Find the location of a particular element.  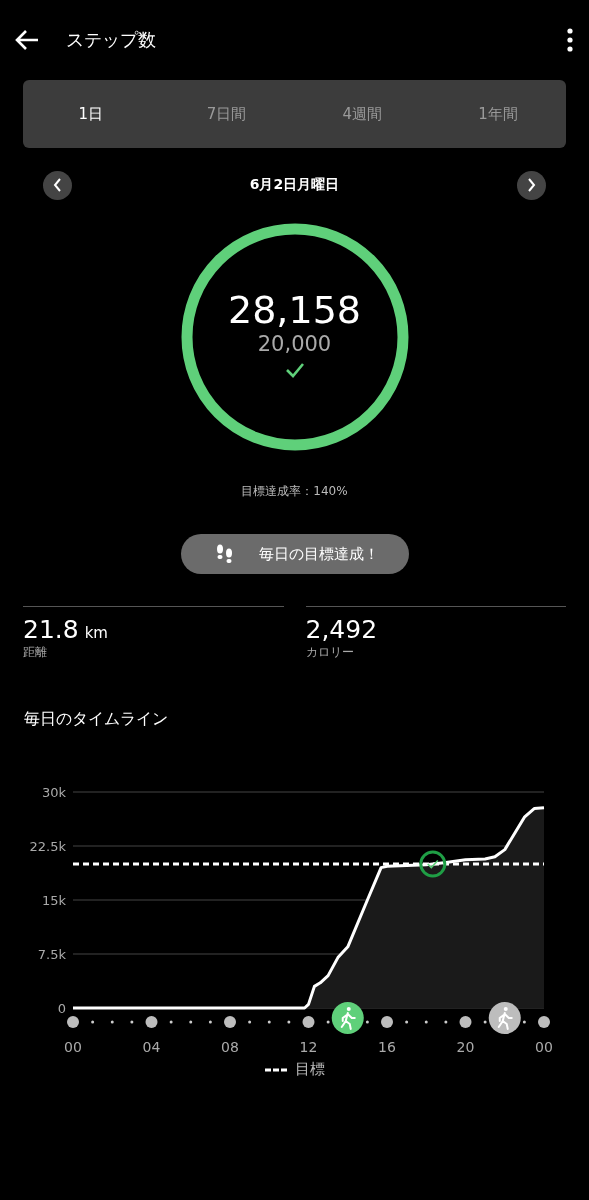

x-axis-label: 20 is located at coordinates (465, 1047).